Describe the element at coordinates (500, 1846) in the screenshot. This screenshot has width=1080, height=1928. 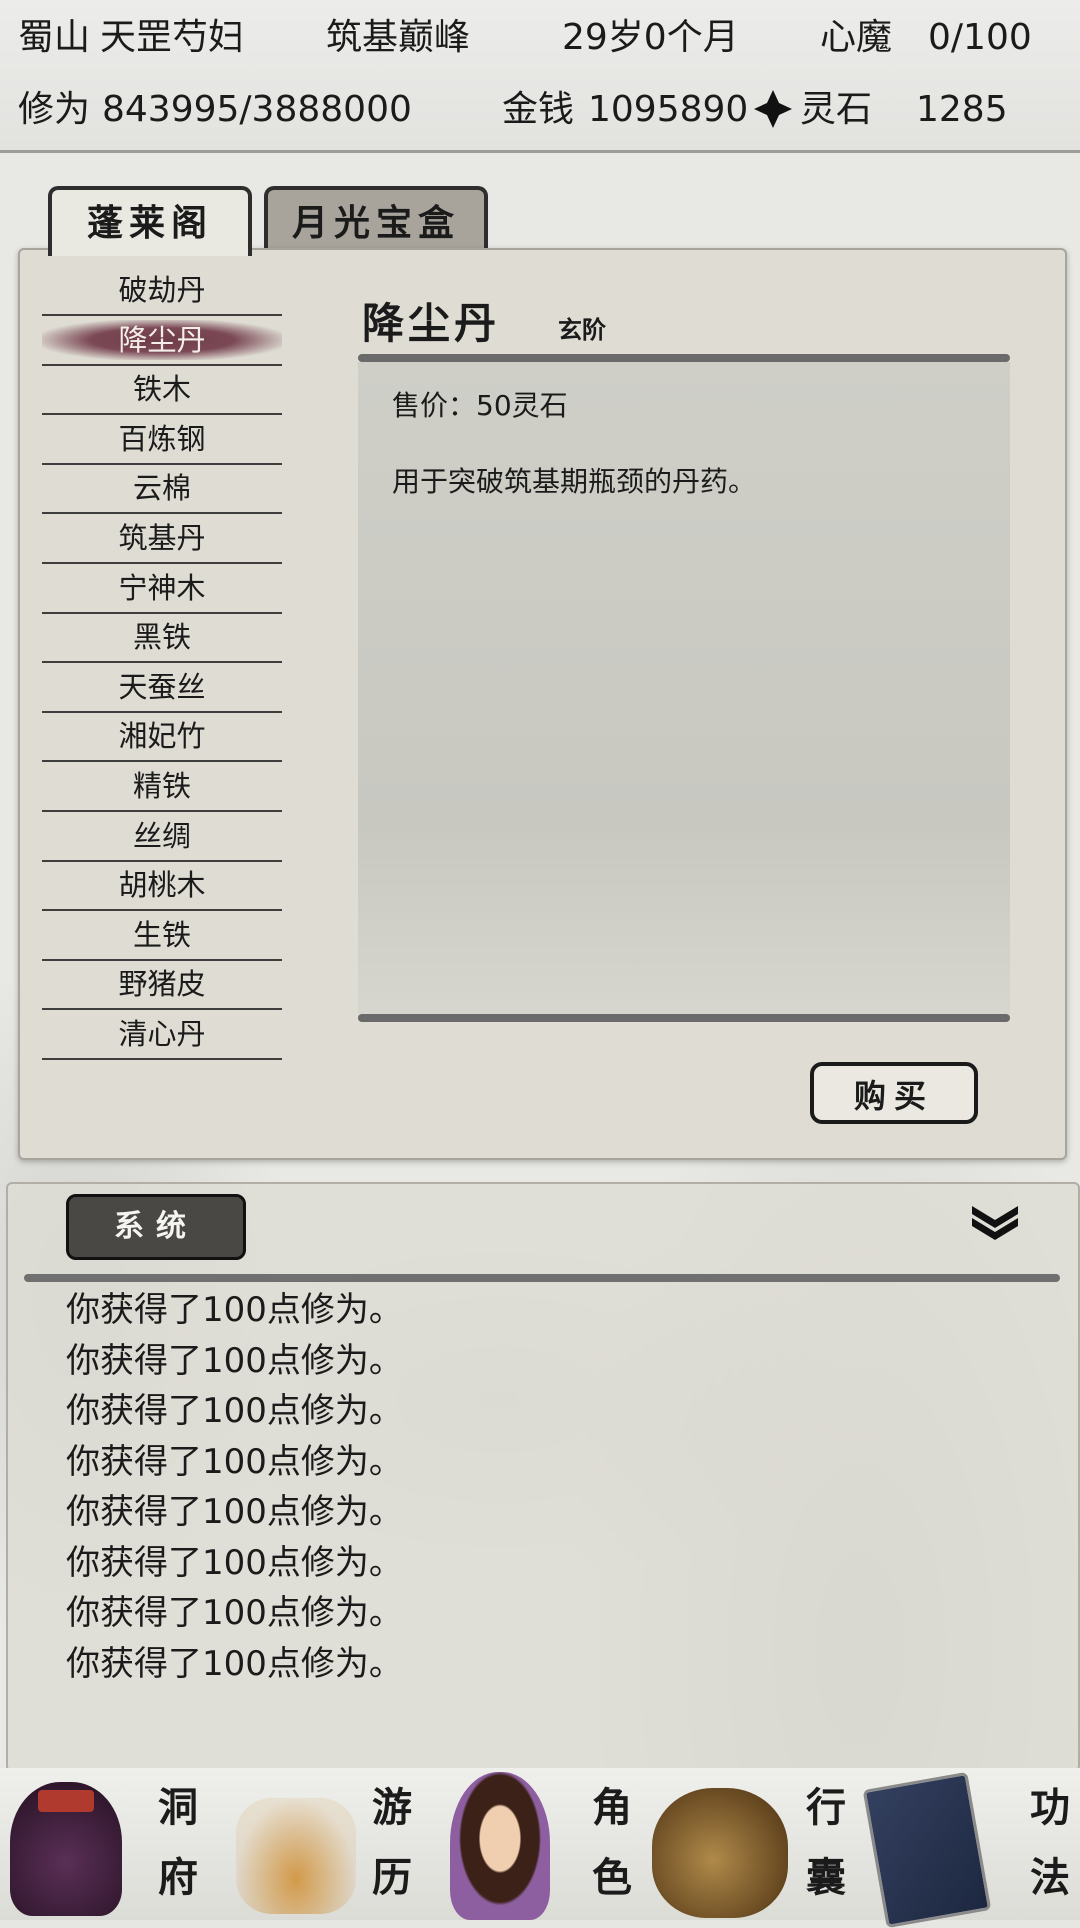
I see `character-portrait-icon` at that location.